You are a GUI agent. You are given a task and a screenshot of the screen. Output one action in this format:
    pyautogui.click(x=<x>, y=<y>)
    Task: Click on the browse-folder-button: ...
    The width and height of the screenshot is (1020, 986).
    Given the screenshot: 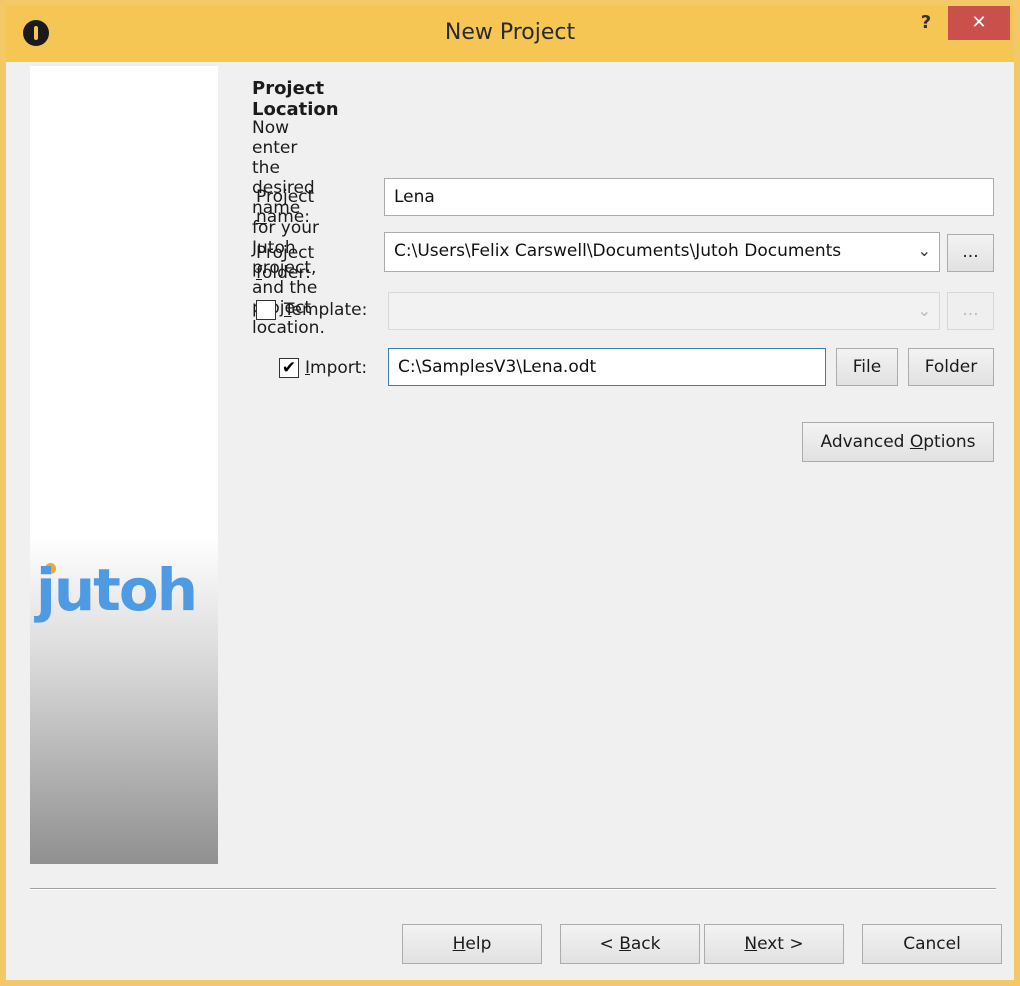 What is the action you would take?
    pyautogui.click(x=970, y=253)
    